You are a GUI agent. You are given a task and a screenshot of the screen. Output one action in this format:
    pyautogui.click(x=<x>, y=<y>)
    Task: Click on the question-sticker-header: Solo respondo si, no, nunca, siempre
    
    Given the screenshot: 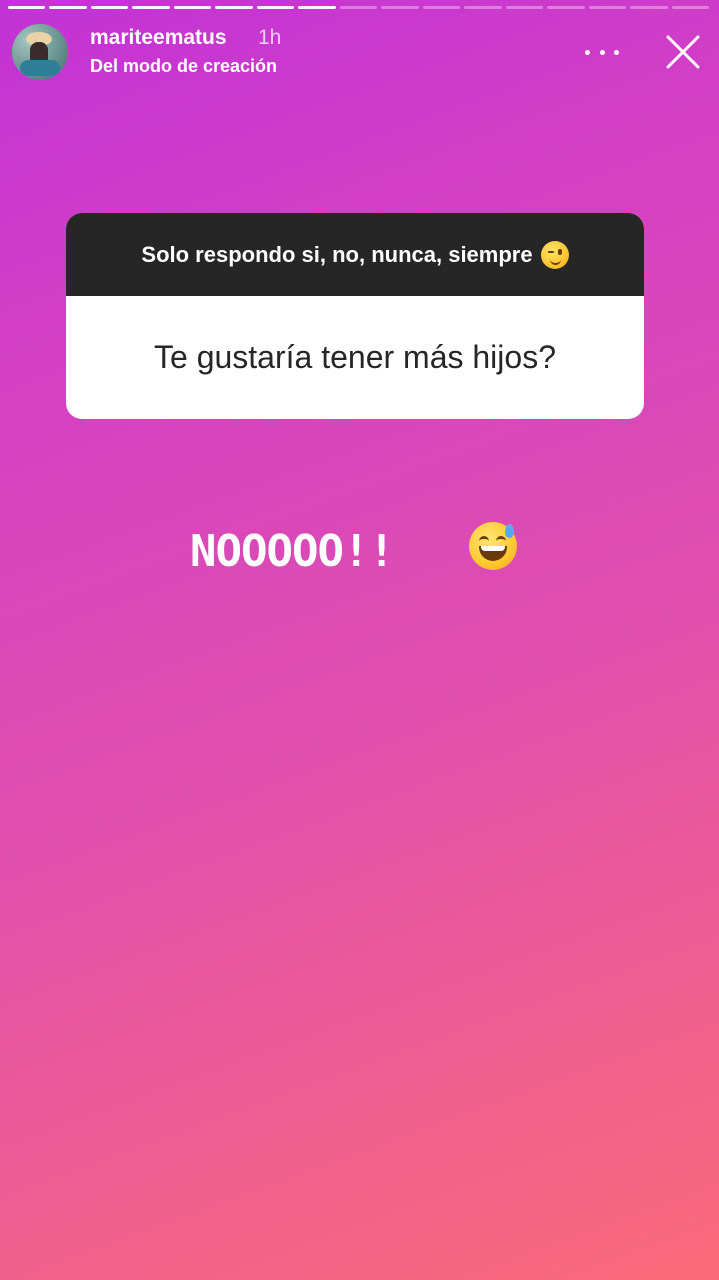 What is the action you would take?
    pyautogui.click(x=355, y=254)
    